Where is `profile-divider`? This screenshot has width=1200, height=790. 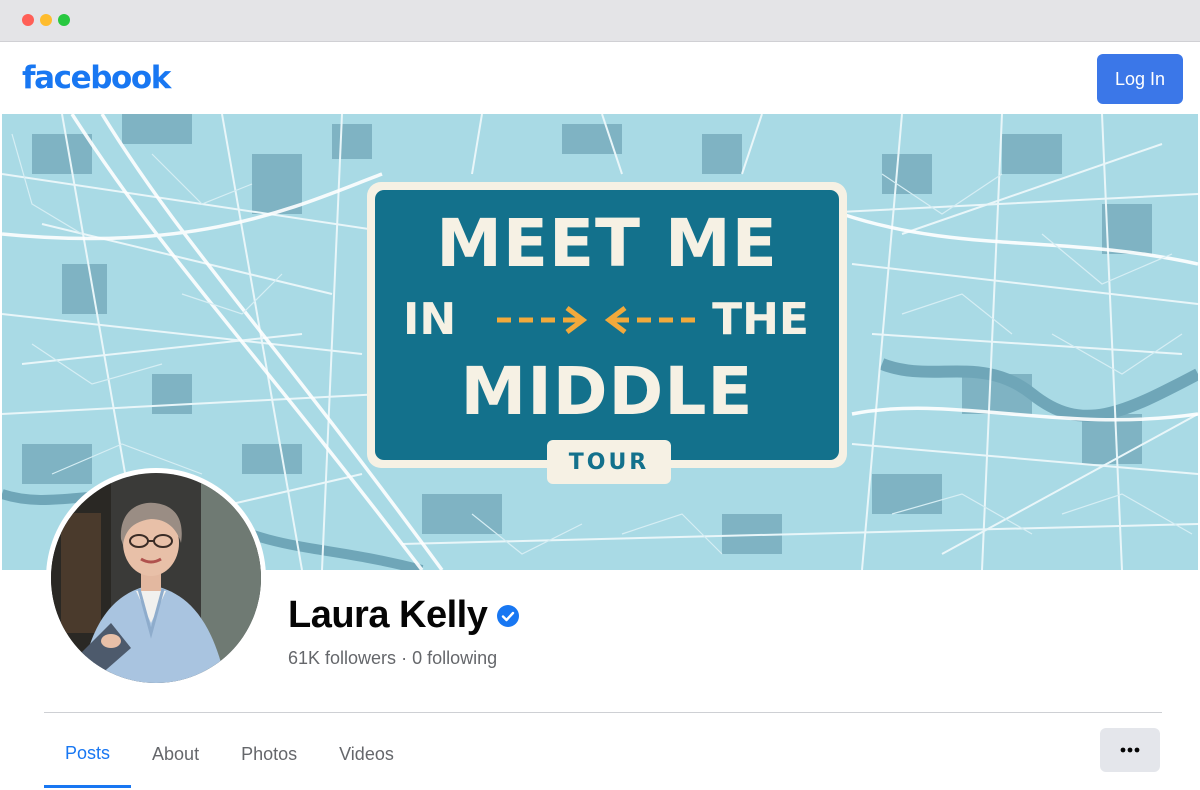 profile-divider is located at coordinates (603, 712).